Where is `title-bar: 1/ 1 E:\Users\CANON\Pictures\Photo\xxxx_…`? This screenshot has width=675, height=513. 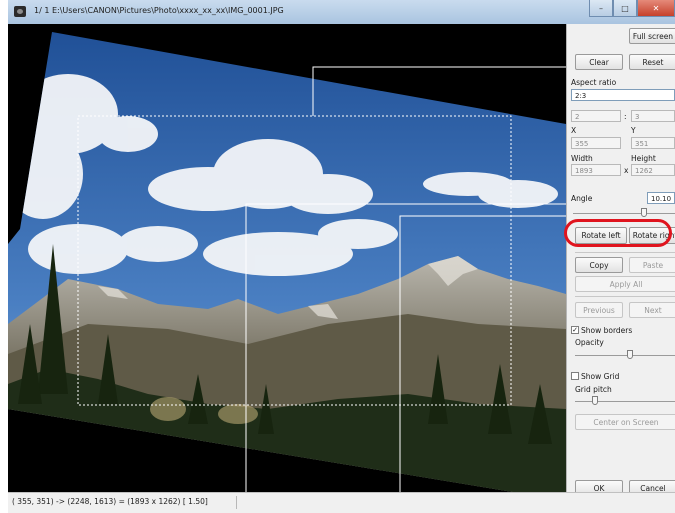 title-bar: 1/ 1 E:\Users\CANON\Pictures\Photo\xxxx_… is located at coordinates (341, 12).